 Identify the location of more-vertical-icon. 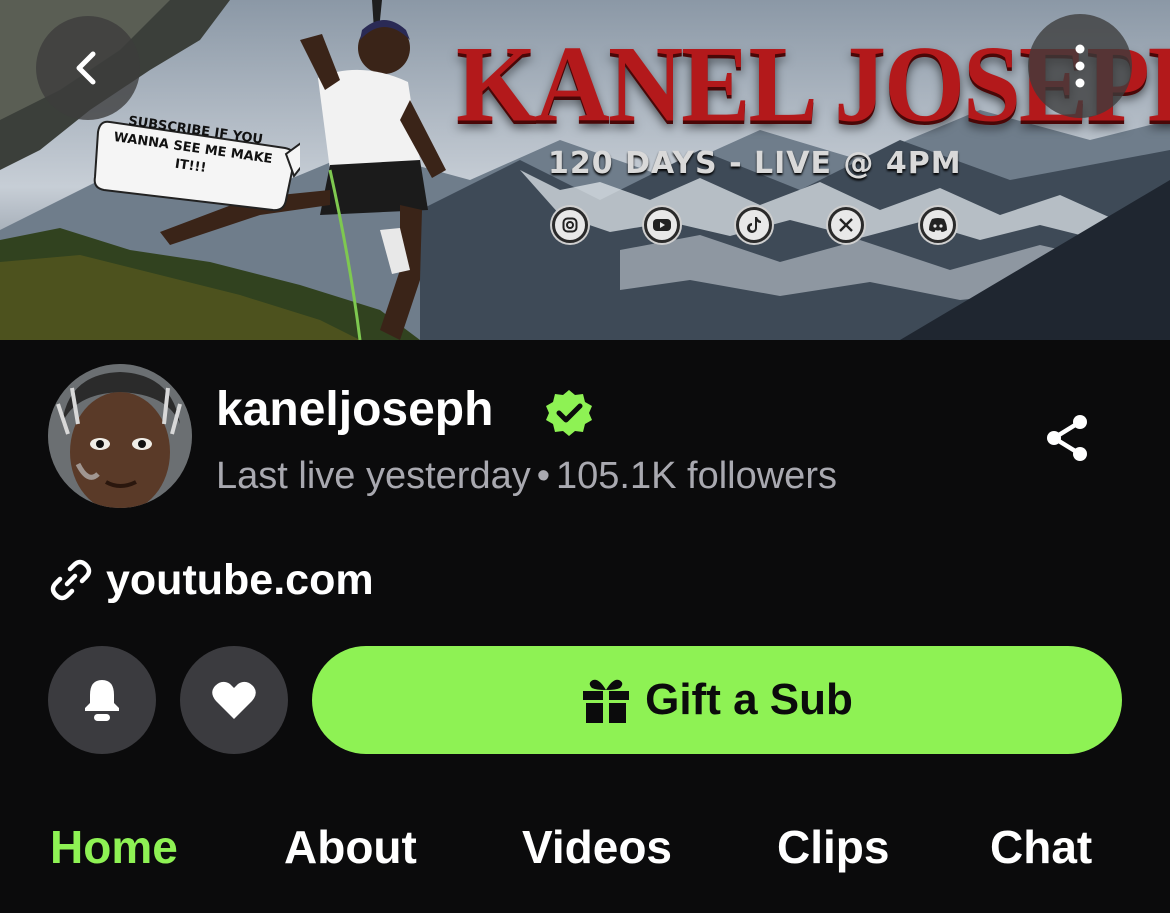
(1080, 66).